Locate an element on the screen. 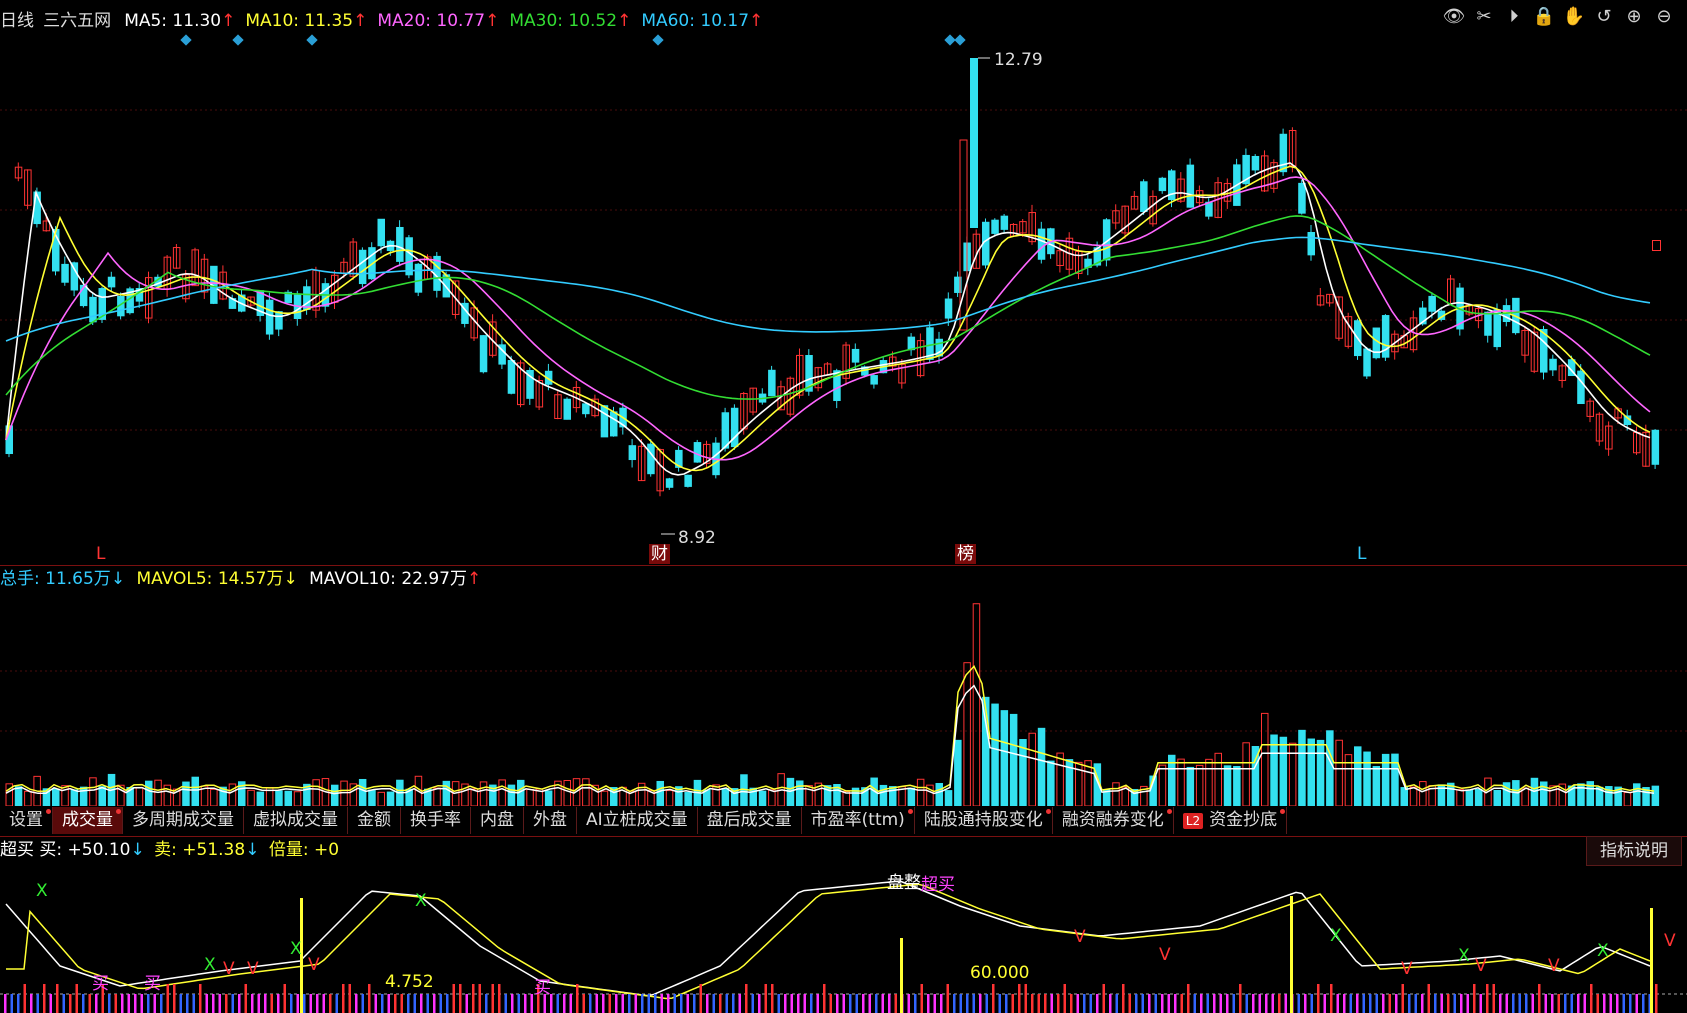 Image resolution: width=1687 pixels, height=1013 pixels. tab-dot is located at coordinates (1048, 811).